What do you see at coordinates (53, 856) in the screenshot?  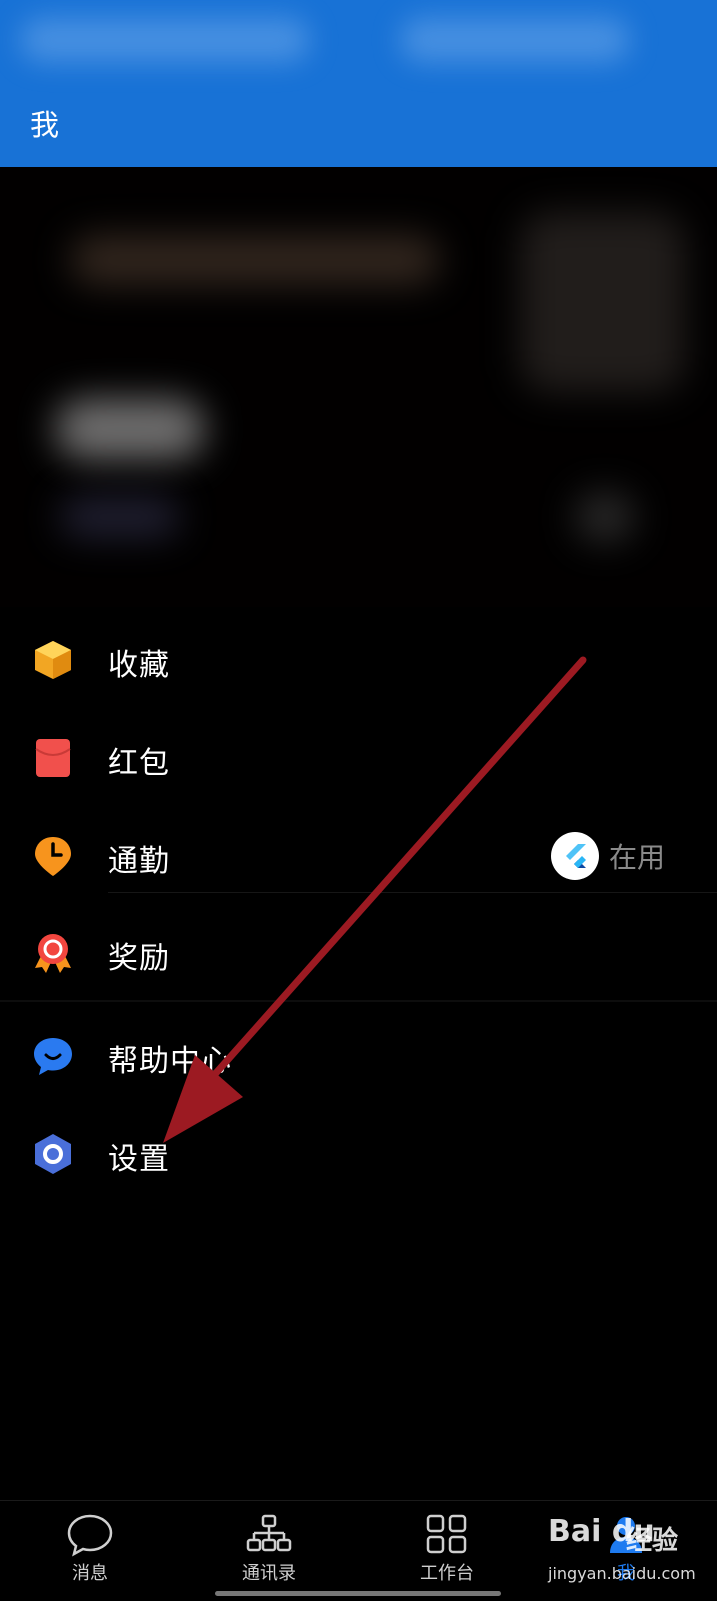 I see `commute-clock-pin-icon` at bounding box center [53, 856].